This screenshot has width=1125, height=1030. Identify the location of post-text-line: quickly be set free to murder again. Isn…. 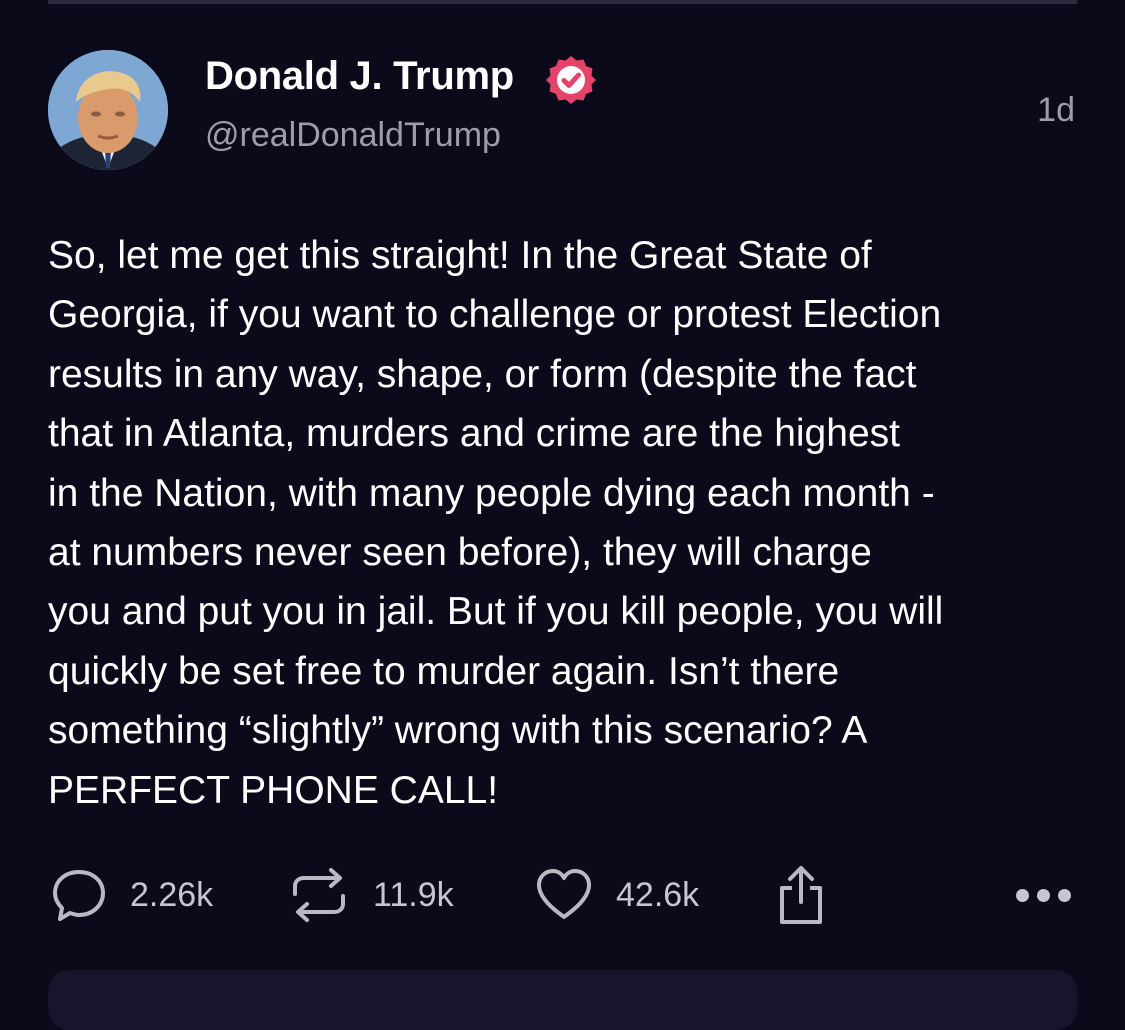
(444, 671).